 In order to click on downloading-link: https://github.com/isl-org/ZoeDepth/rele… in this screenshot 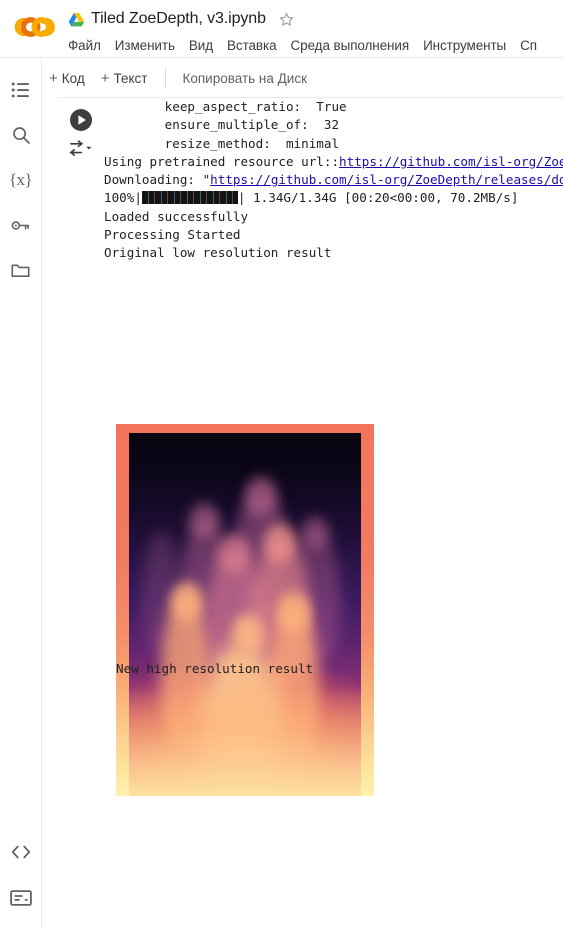, I will do `click(386, 179)`.